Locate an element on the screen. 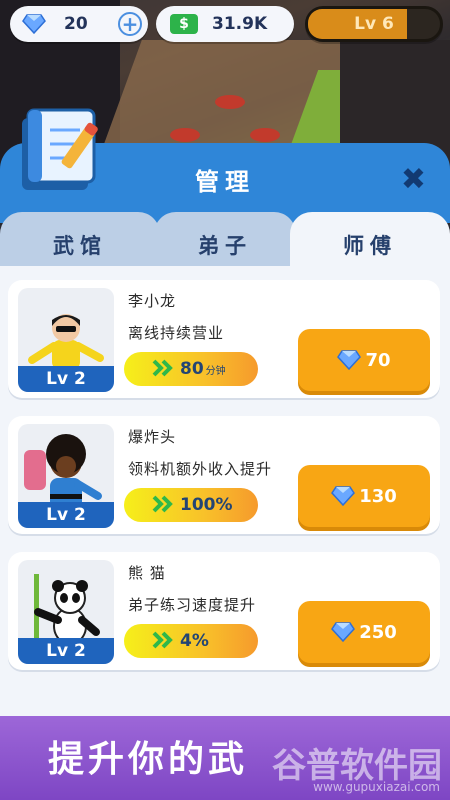 This screenshot has width=450, height=800. master-card: Lv 2 熊 猫 弟子练习速度提升 4% 250 is located at coordinates (224, 611).